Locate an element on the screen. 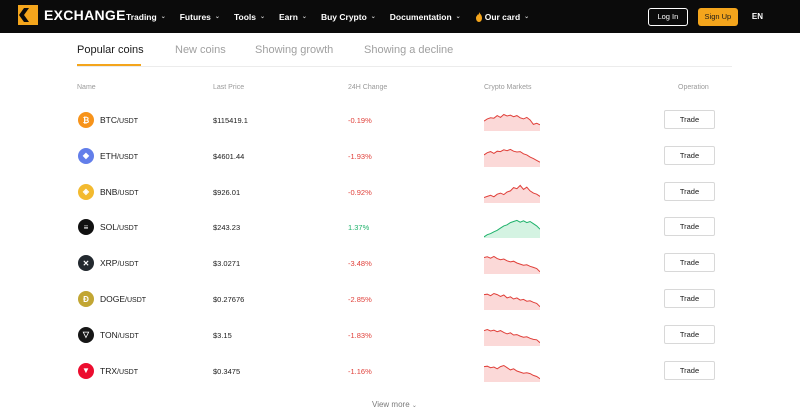  coin-pair: TON/USDT is located at coordinates (119, 335).